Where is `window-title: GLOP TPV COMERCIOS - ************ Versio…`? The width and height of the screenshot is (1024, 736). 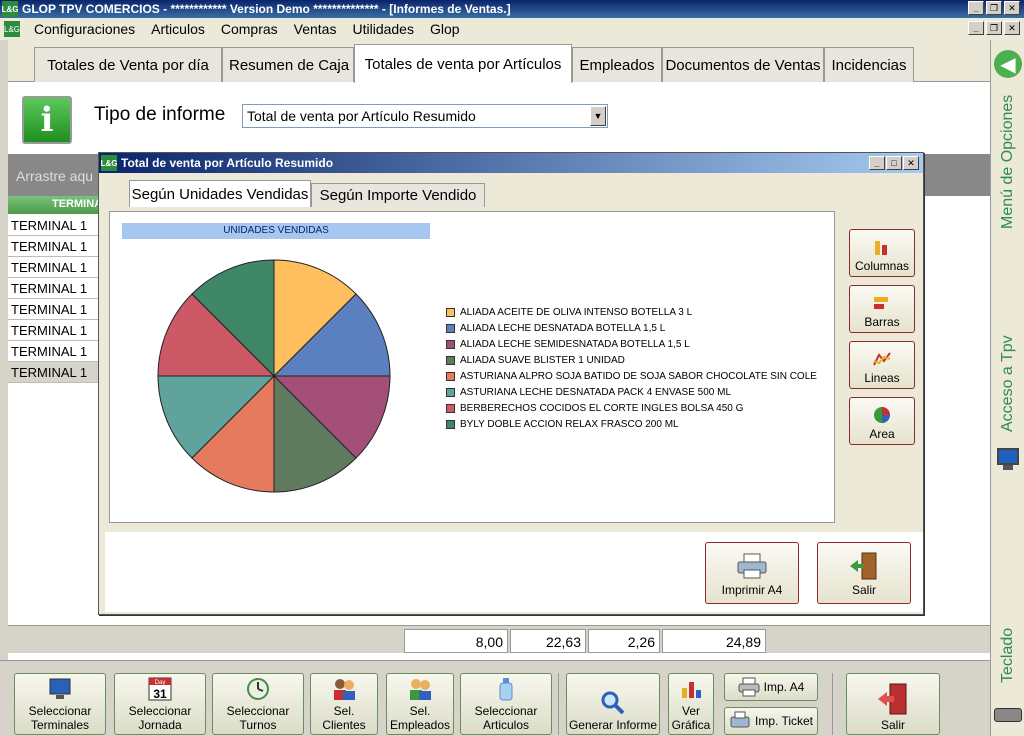 window-title: GLOP TPV COMERCIOS - ************ Versio… is located at coordinates (266, 9).